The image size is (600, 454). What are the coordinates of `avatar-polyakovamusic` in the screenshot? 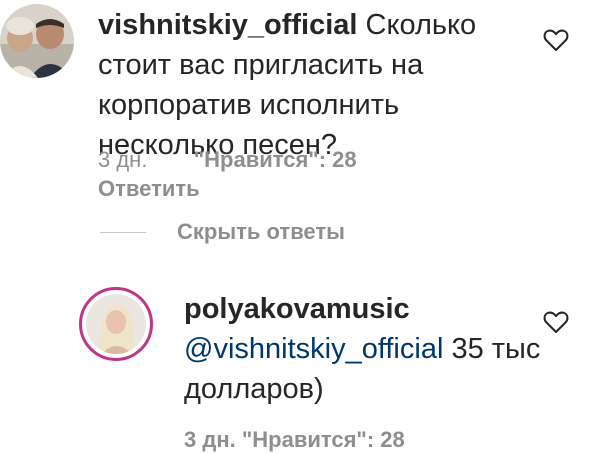 It's located at (116, 324).